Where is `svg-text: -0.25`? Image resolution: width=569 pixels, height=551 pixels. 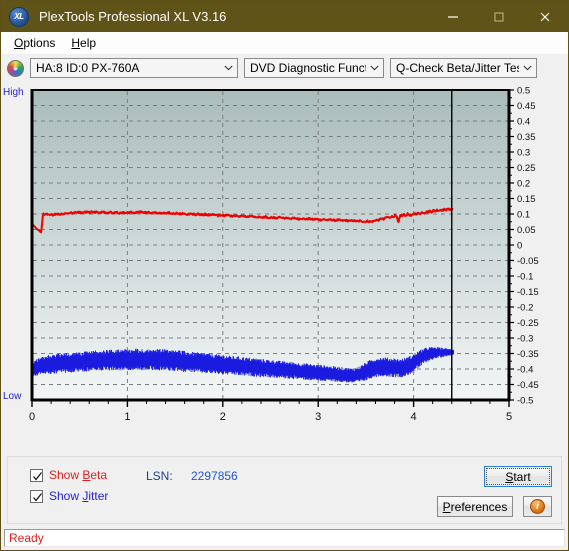 svg-text: -0.25 is located at coordinates (528, 323).